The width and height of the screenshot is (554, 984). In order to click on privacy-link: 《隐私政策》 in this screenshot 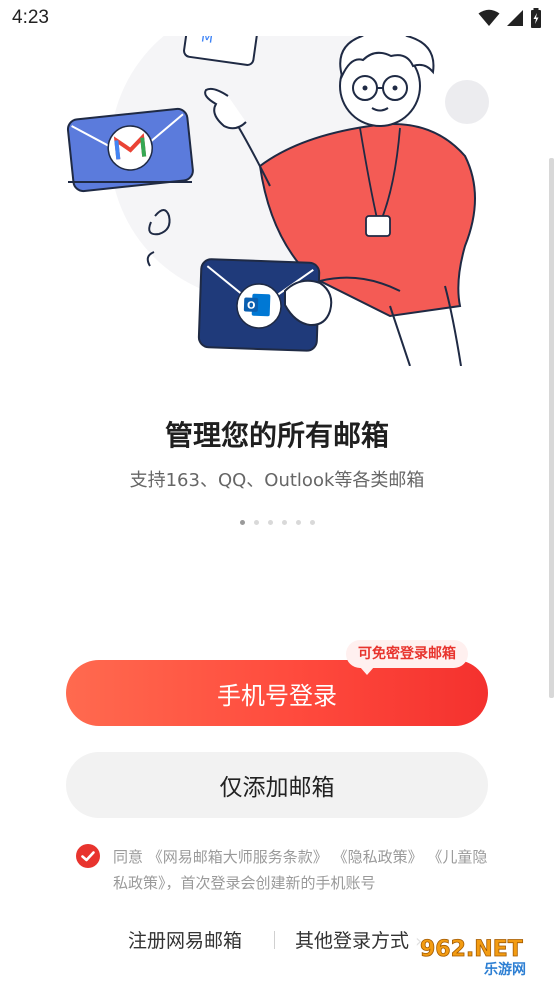, I will do `click(378, 857)`.